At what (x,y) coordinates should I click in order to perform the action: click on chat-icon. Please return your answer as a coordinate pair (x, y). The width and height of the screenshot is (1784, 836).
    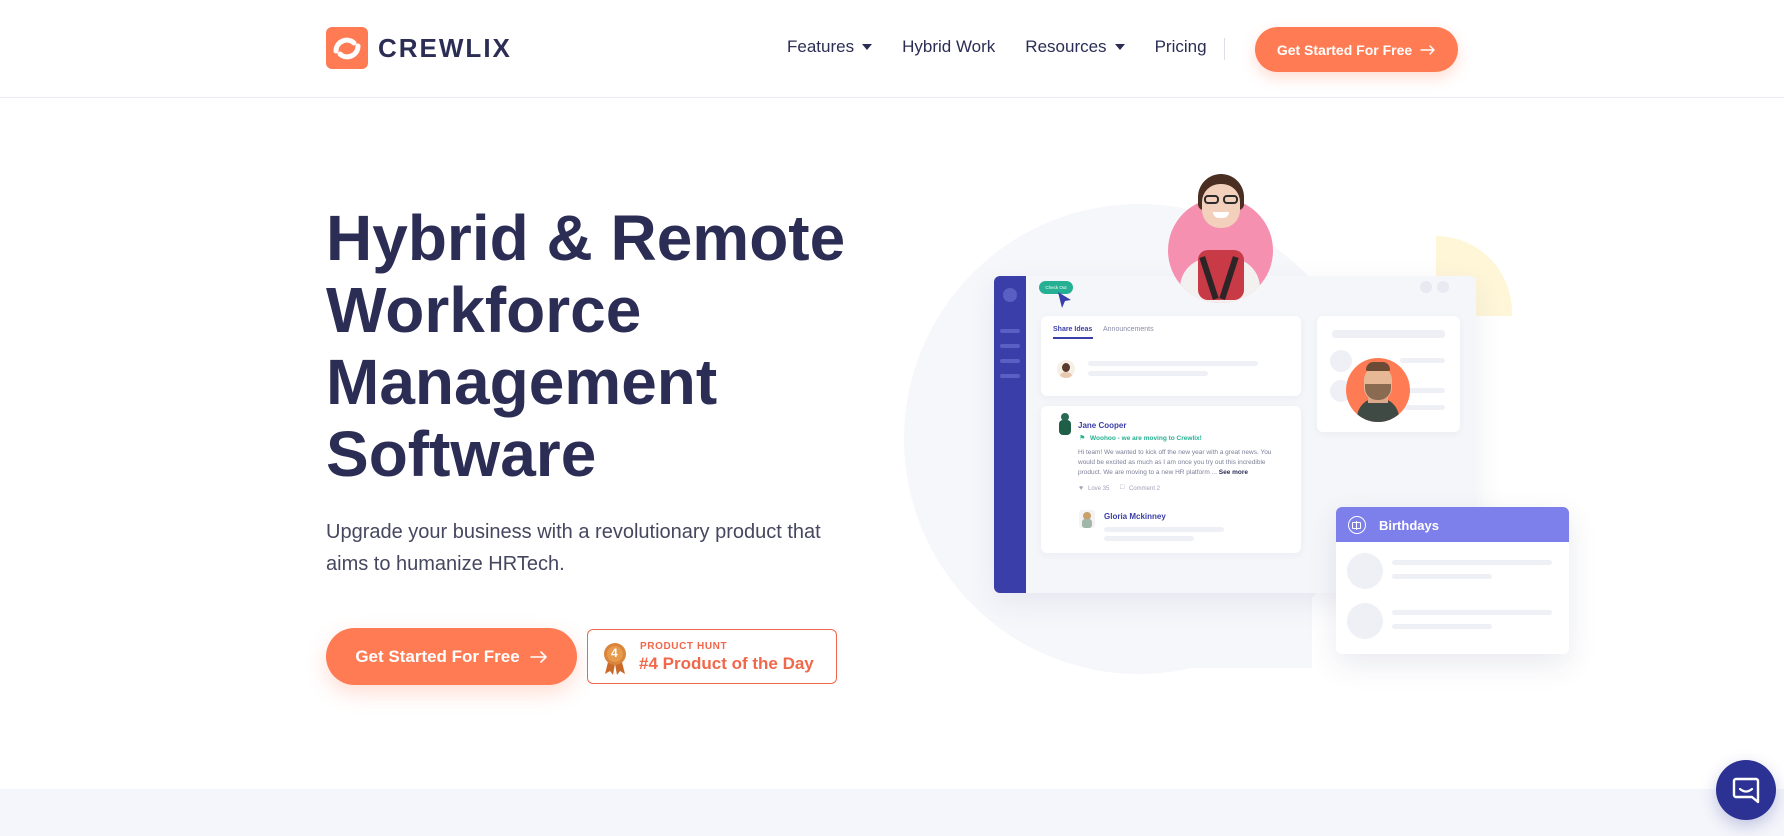
    Looking at the image, I should click on (1746, 790).